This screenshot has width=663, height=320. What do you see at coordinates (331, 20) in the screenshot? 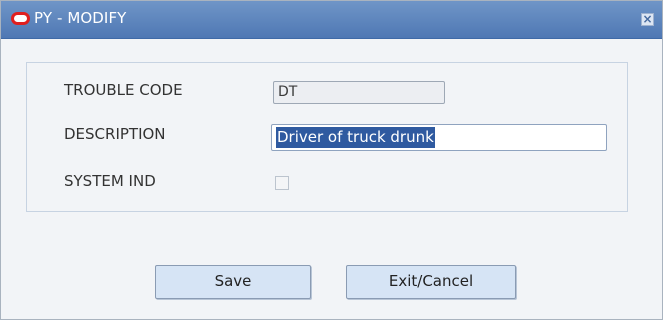
I see `title-bar: PY - MODIFY ×` at bounding box center [331, 20].